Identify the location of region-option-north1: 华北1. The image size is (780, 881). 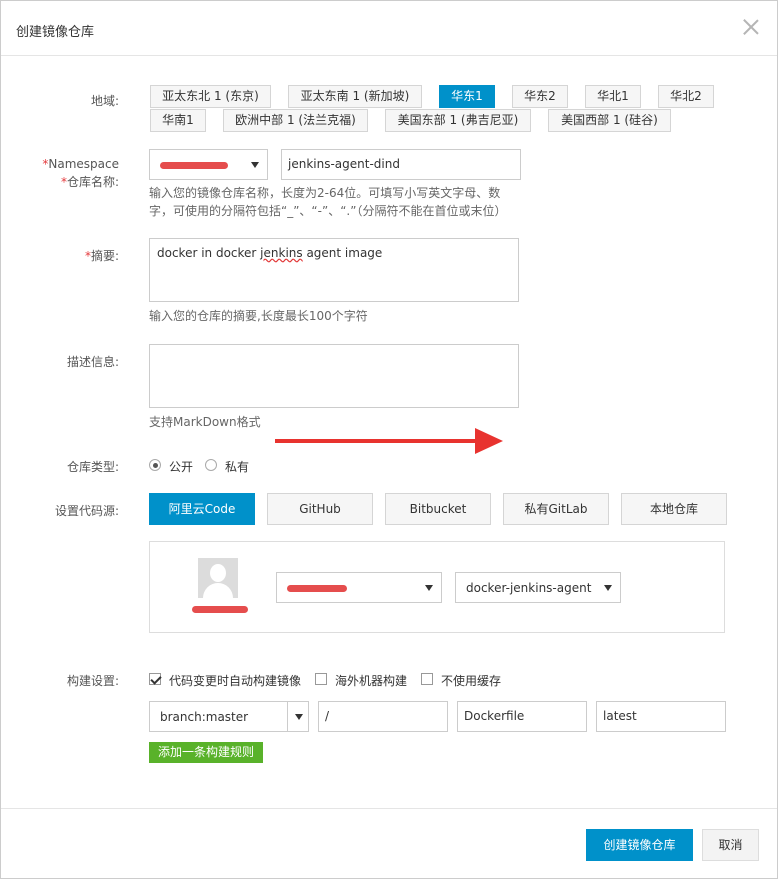
(613, 96).